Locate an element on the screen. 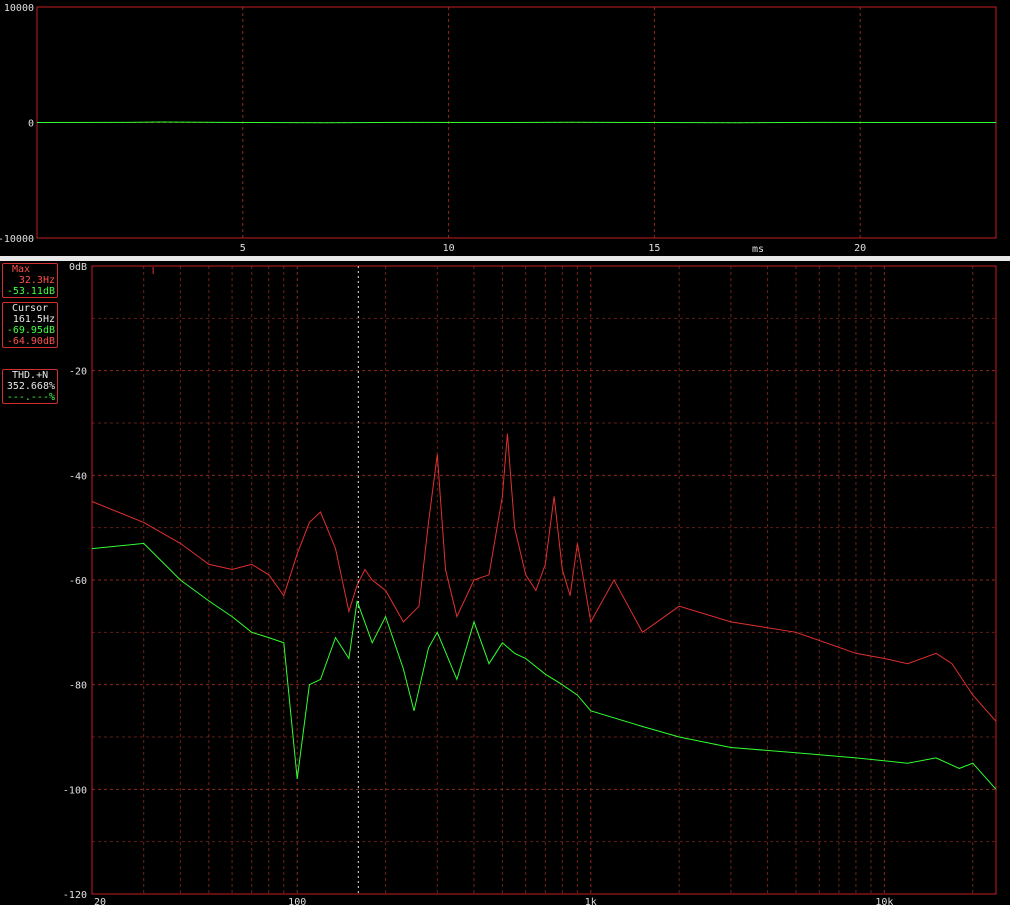  spectrum-y-tick-label: -60 is located at coordinates (78, 581).